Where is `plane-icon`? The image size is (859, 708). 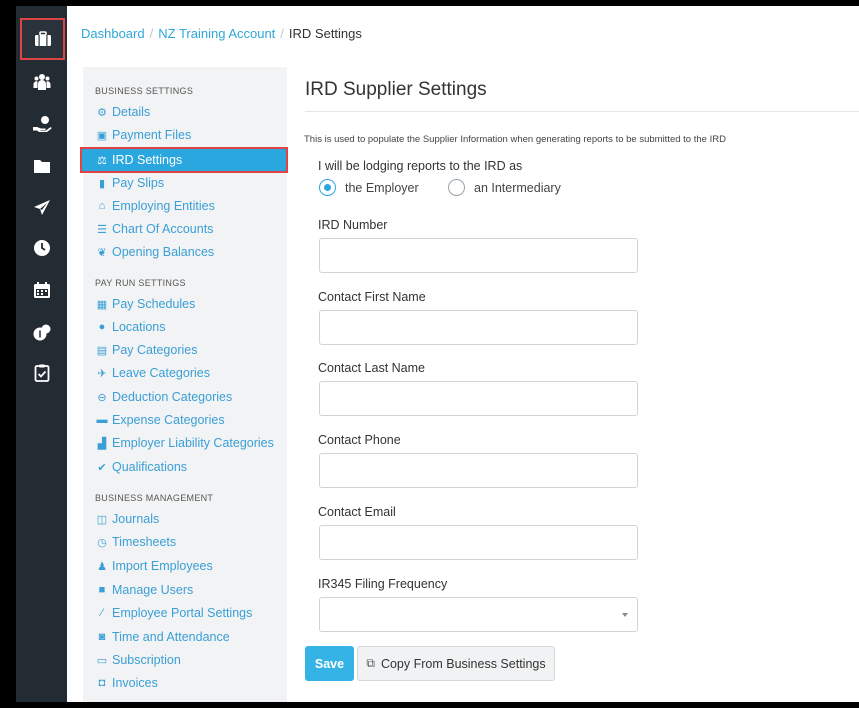
plane-icon is located at coordinates (41, 208).